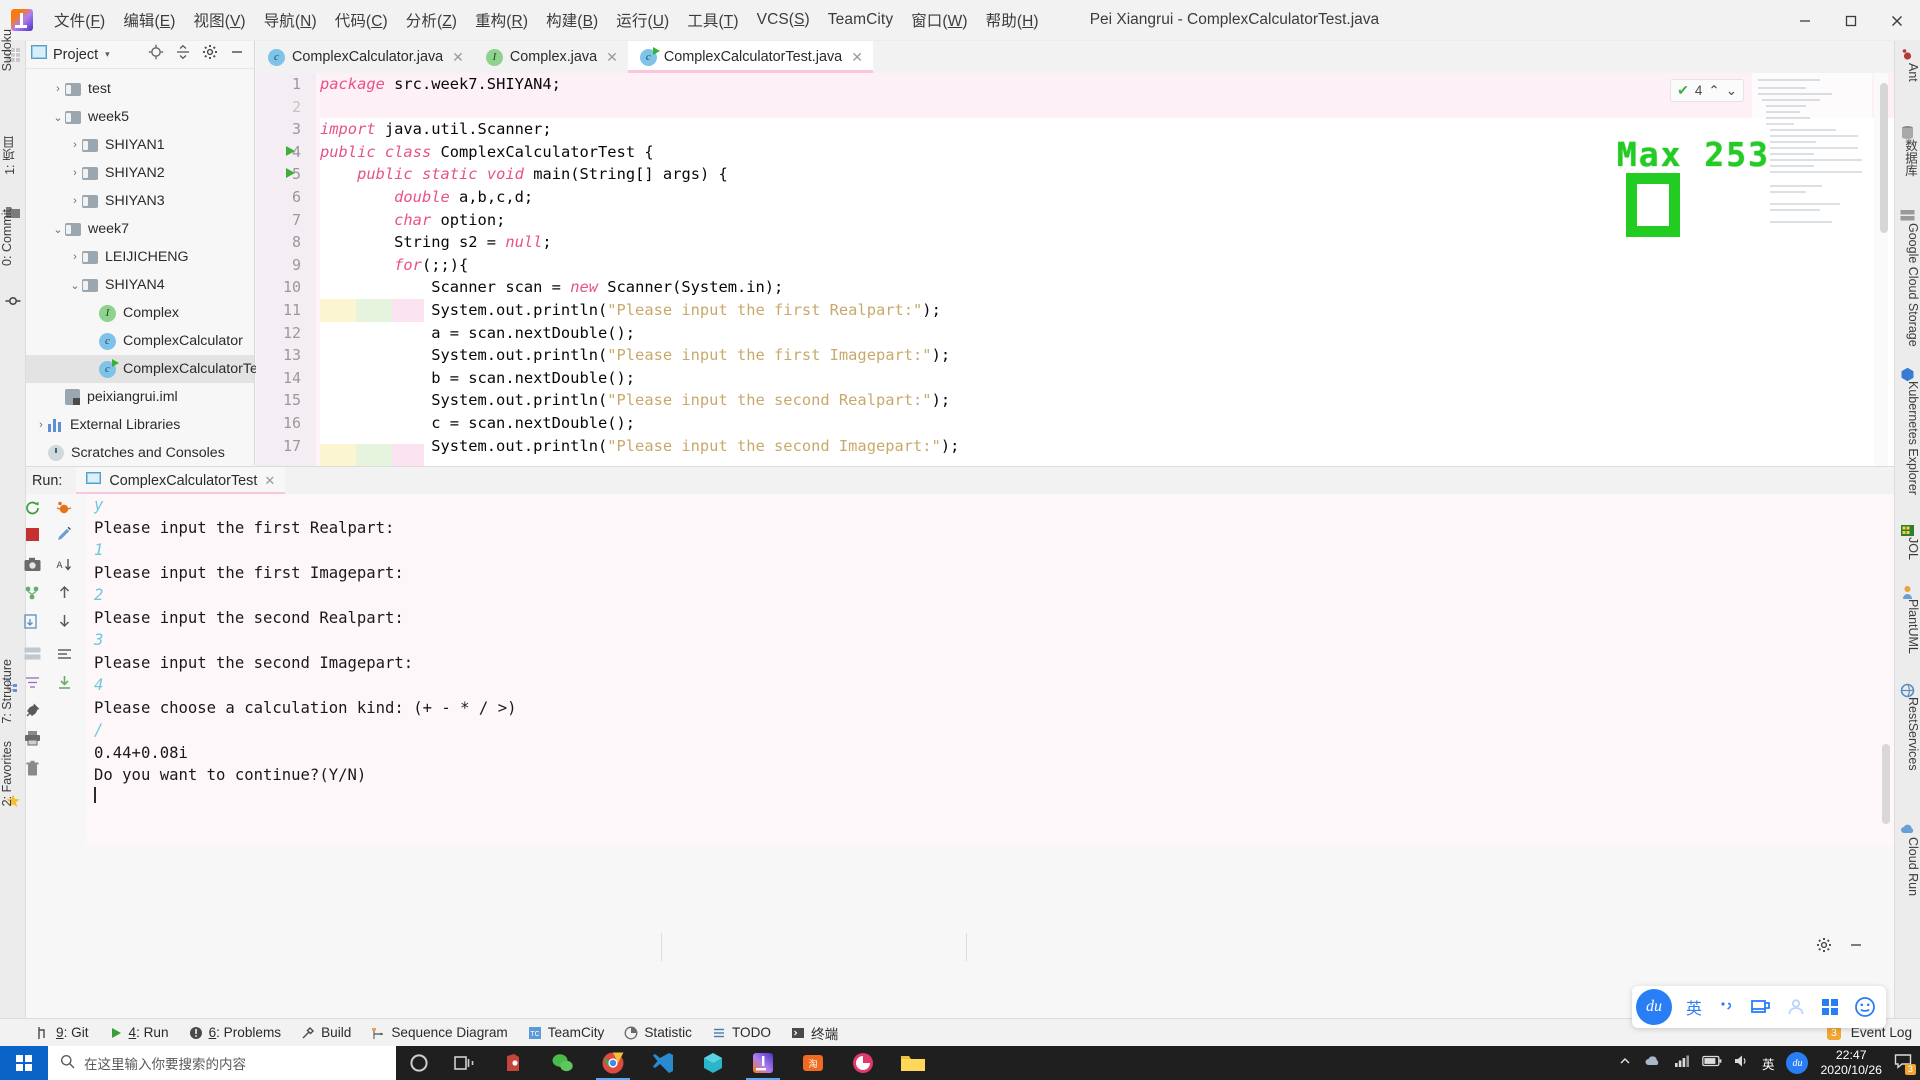  What do you see at coordinates (712, 20) in the screenshot?
I see `menu-item-9: 工具(T)` at bounding box center [712, 20].